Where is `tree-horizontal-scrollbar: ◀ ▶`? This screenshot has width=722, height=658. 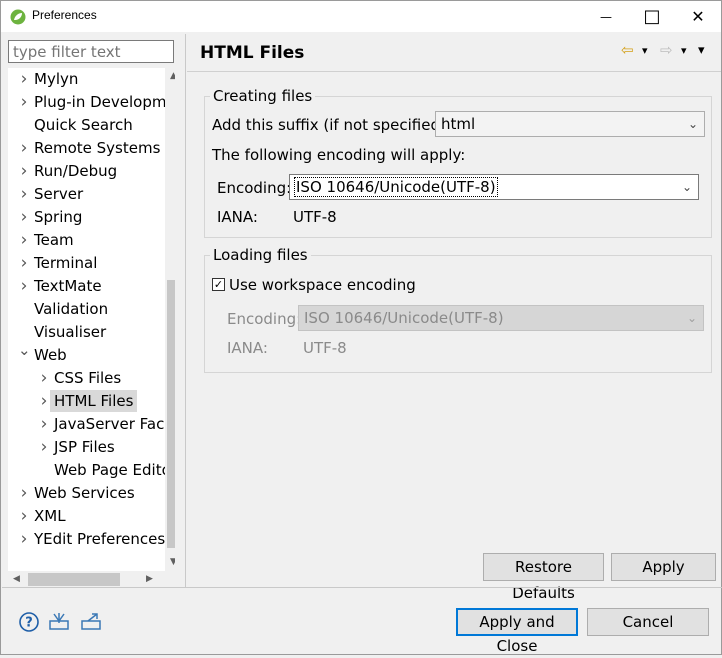 tree-horizontal-scrollbar: ◀ ▶ is located at coordinates (83, 579).